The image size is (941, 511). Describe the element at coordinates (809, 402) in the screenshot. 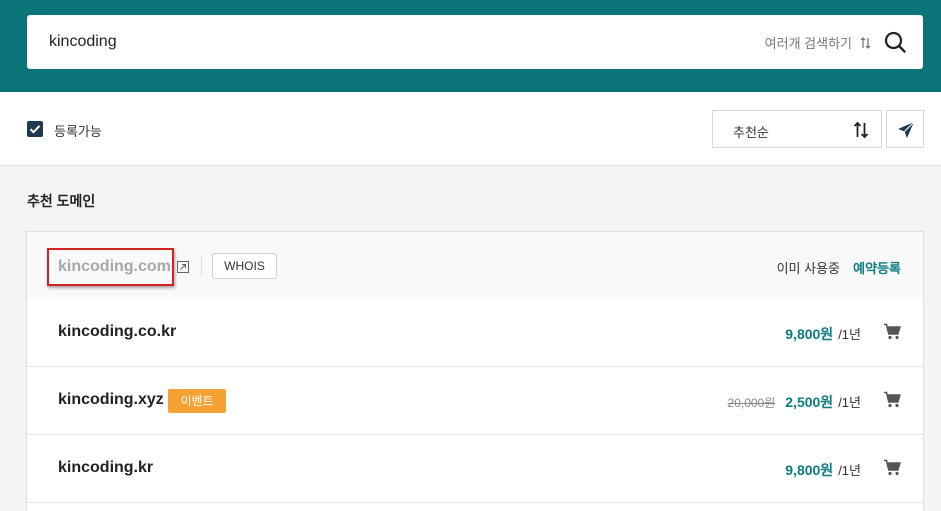

I see `price: 2,500원` at that location.